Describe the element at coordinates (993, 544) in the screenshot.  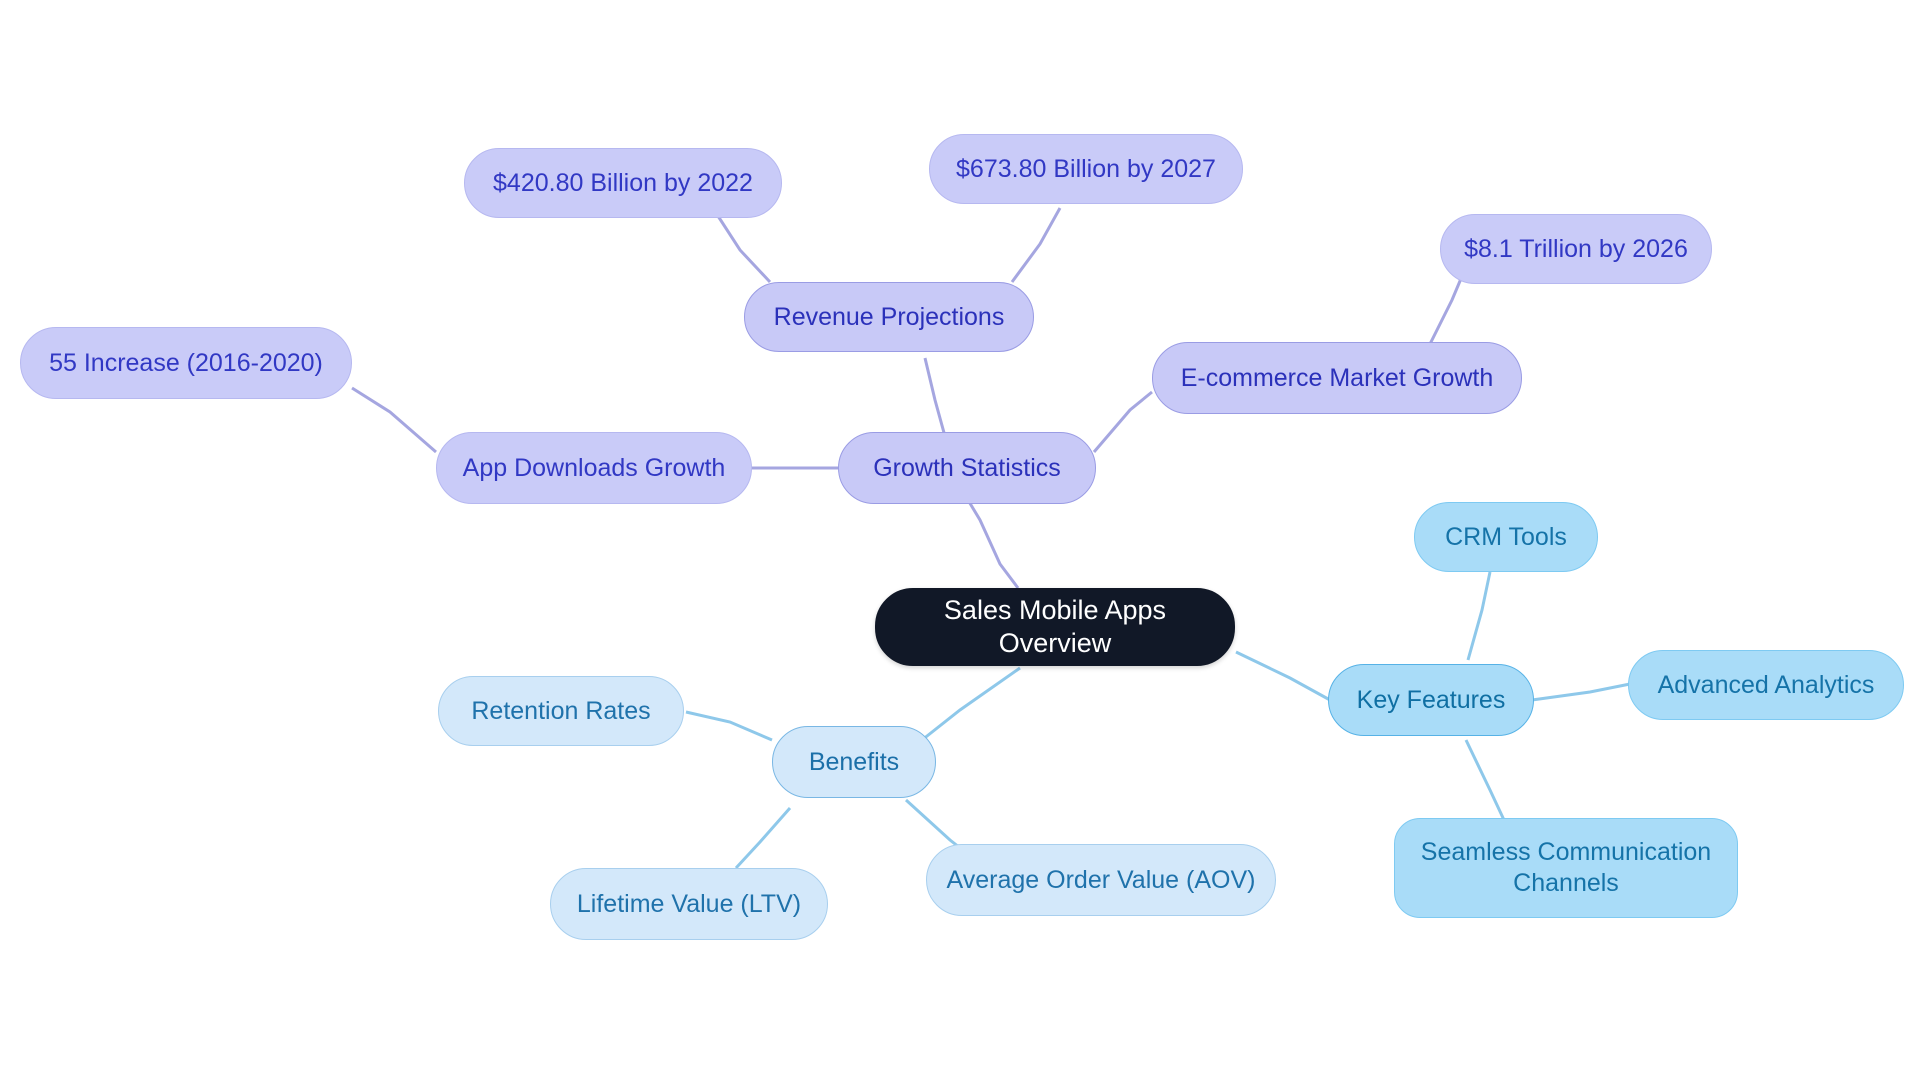
I see `edge-root-growth-statistics` at that location.